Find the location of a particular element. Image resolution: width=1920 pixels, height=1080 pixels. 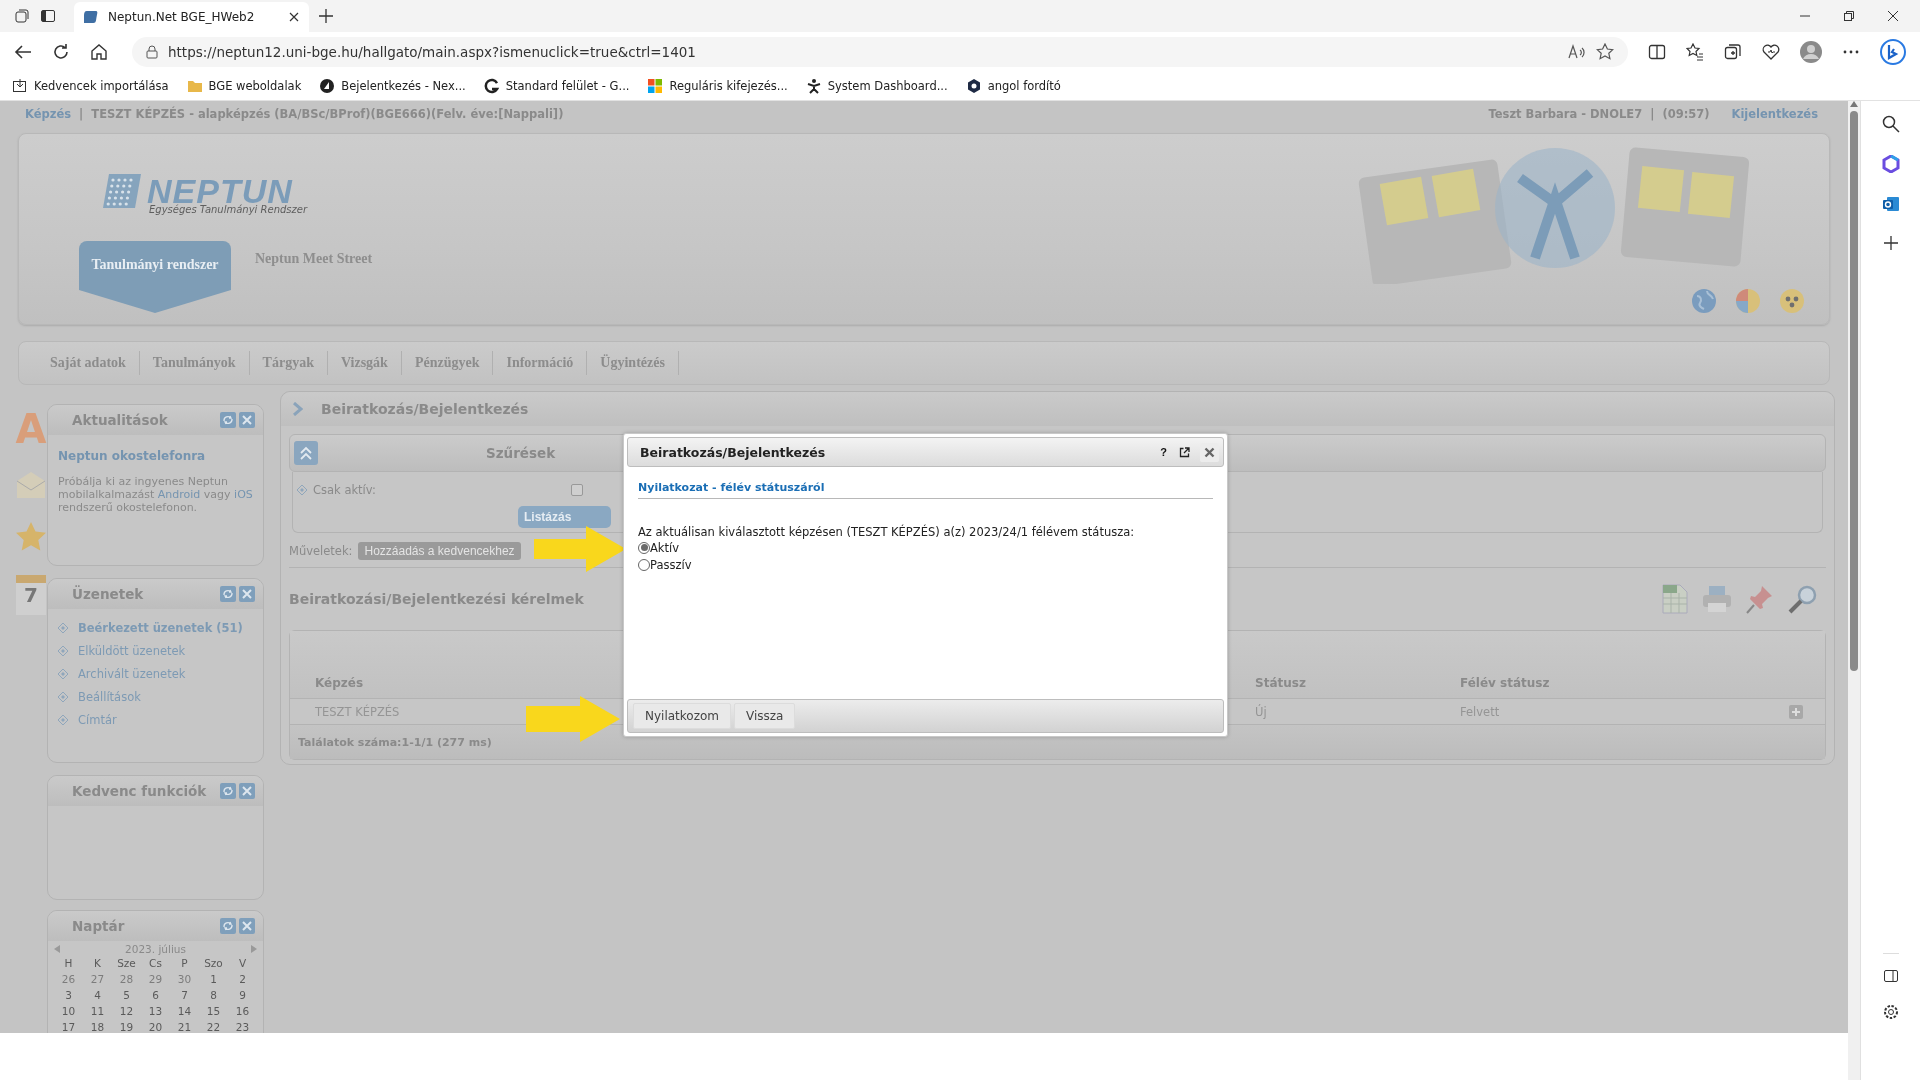

calendar-day: 29 is located at coordinates (155, 979).